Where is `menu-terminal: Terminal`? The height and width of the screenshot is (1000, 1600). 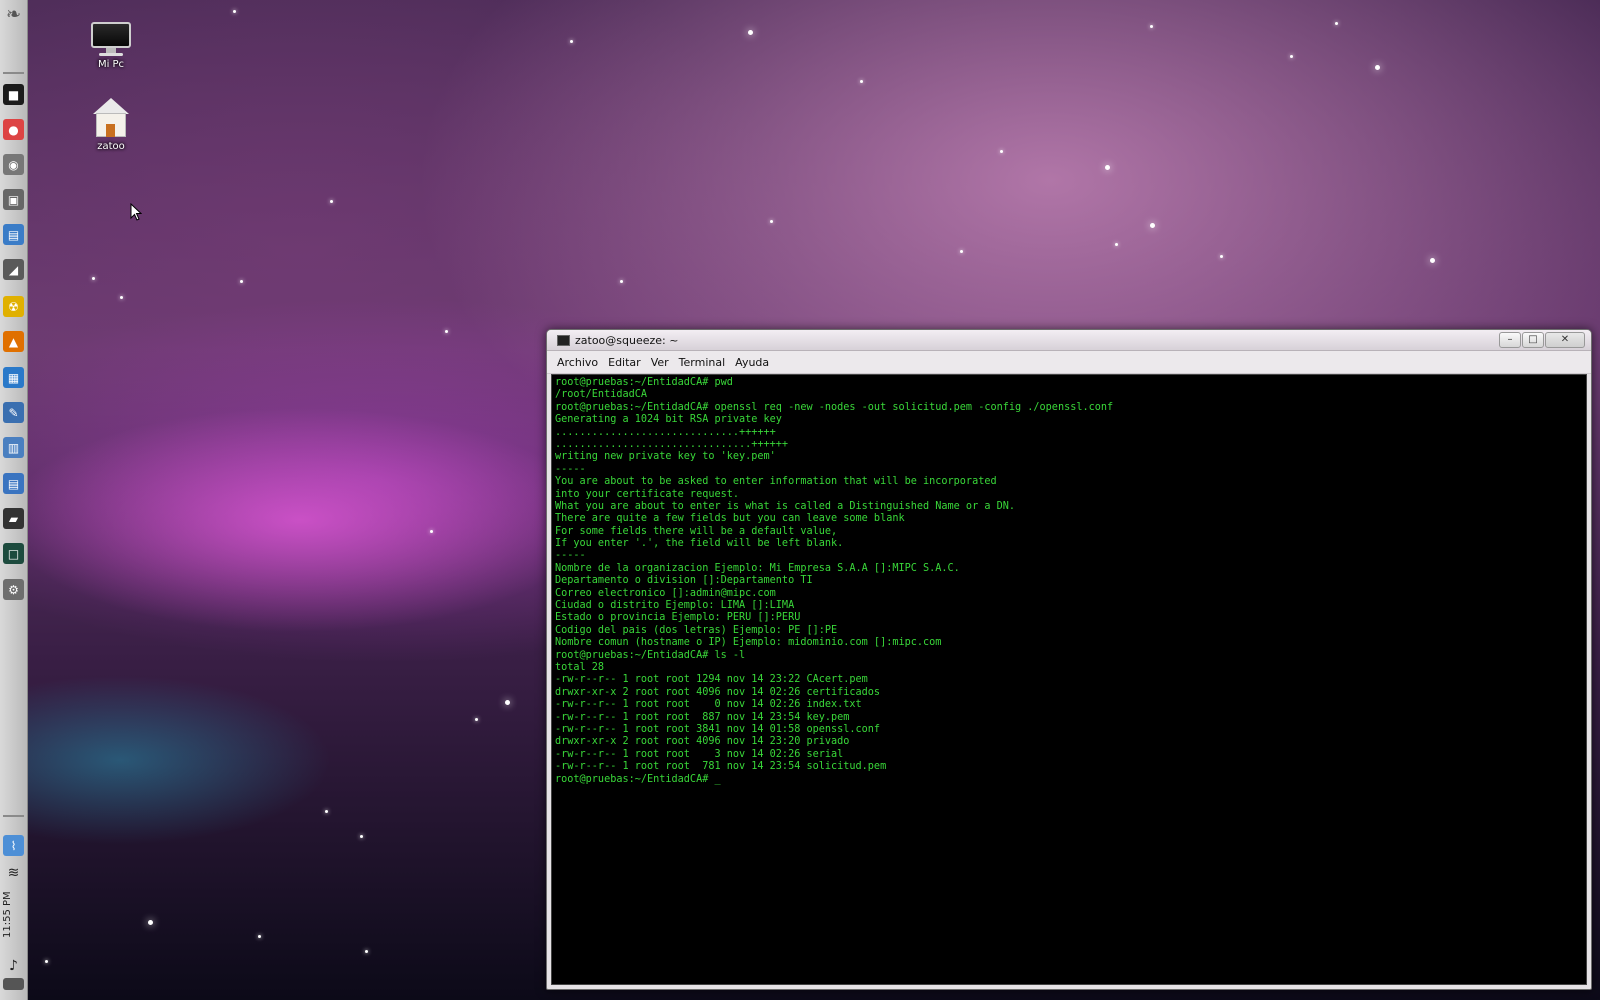
menu-terminal: Terminal is located at coordinates (703, 362).